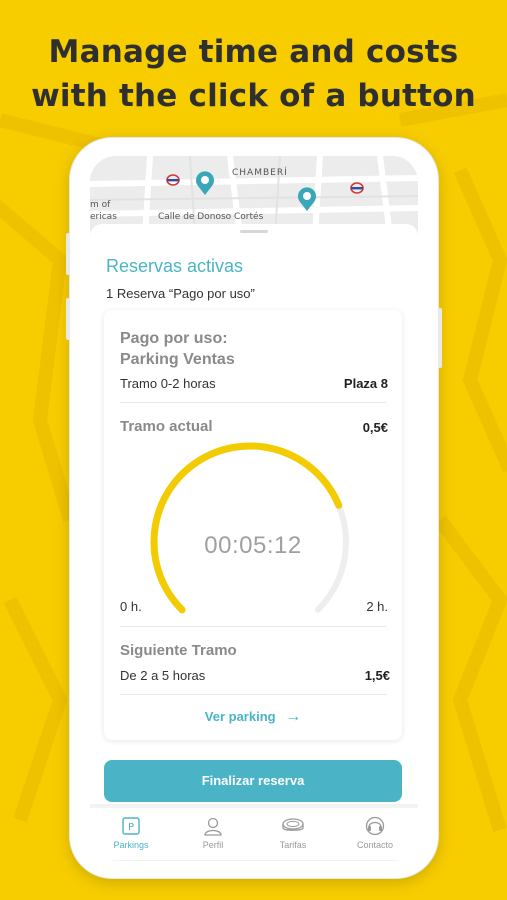  What do you see at coordinates (174, 338) in the screenshot?
I see `card-title-line-1: Pago por uso:` at bounding box center [174, 338].